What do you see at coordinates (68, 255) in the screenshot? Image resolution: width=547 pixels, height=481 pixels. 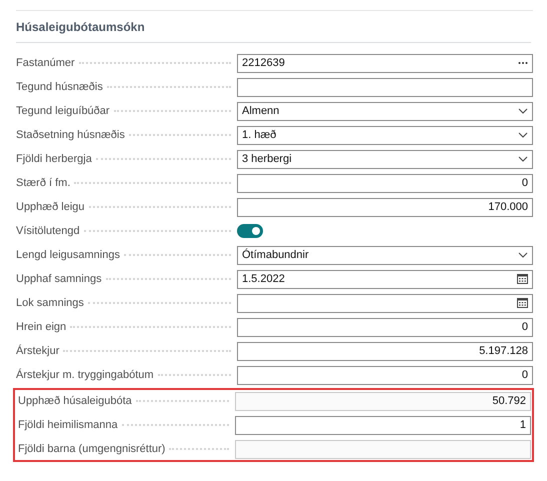 I see `field-label: Lengd leigusamnings` at bounding box center [68, 255].